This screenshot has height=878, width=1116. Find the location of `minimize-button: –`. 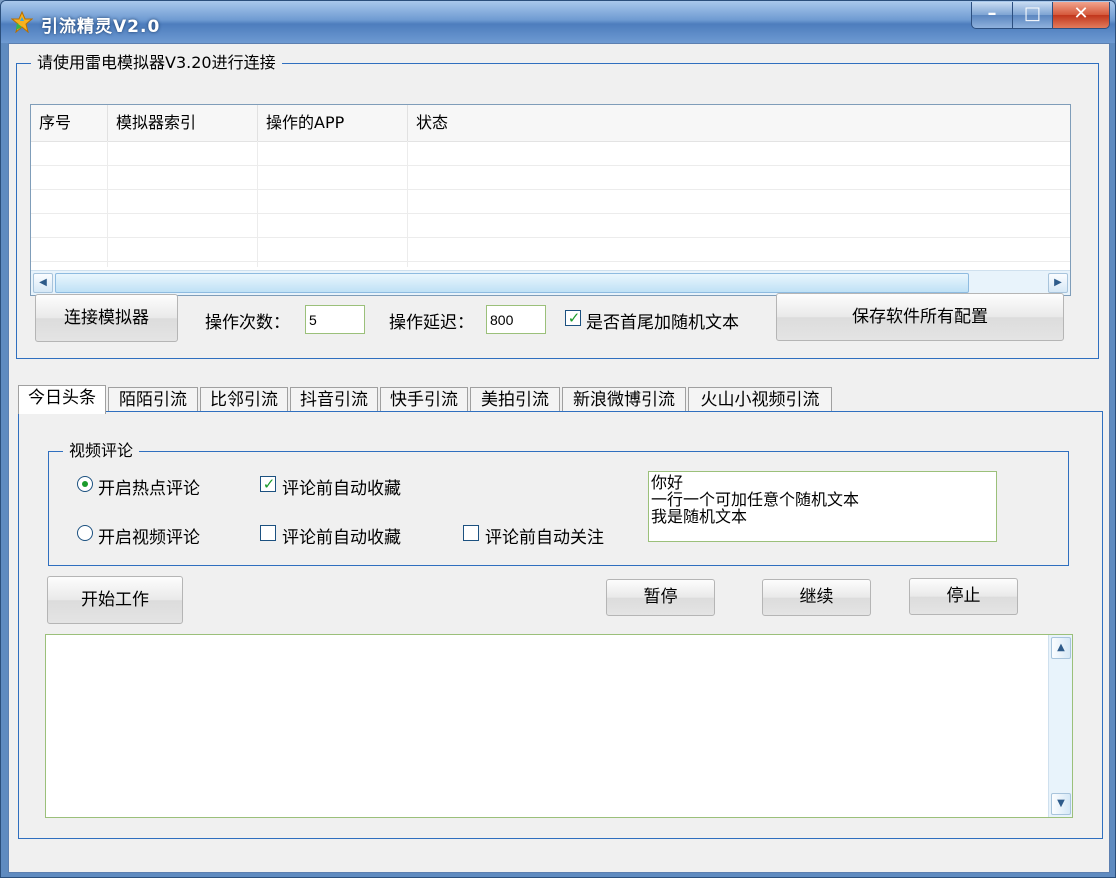

minimize-button: – is located at coordinates (992, 15).